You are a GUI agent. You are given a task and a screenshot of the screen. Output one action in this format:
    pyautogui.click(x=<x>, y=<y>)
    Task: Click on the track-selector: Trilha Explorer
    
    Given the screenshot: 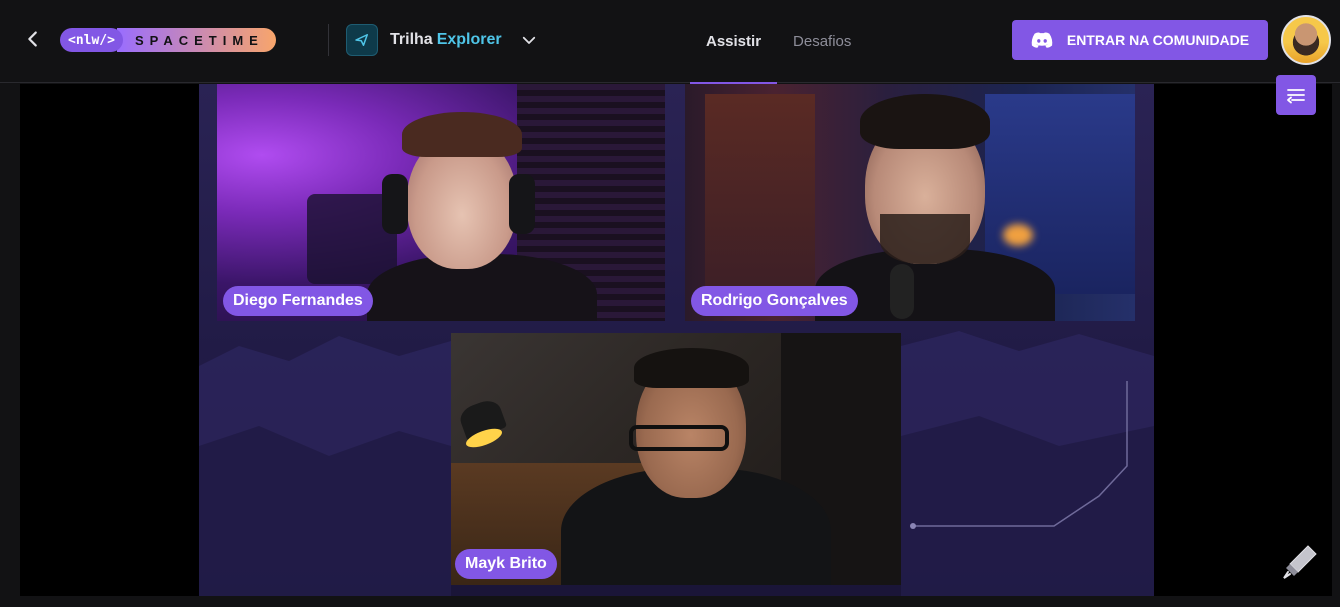 What is the action you would take?
    pyautogui.click(x=442, y=40)
    